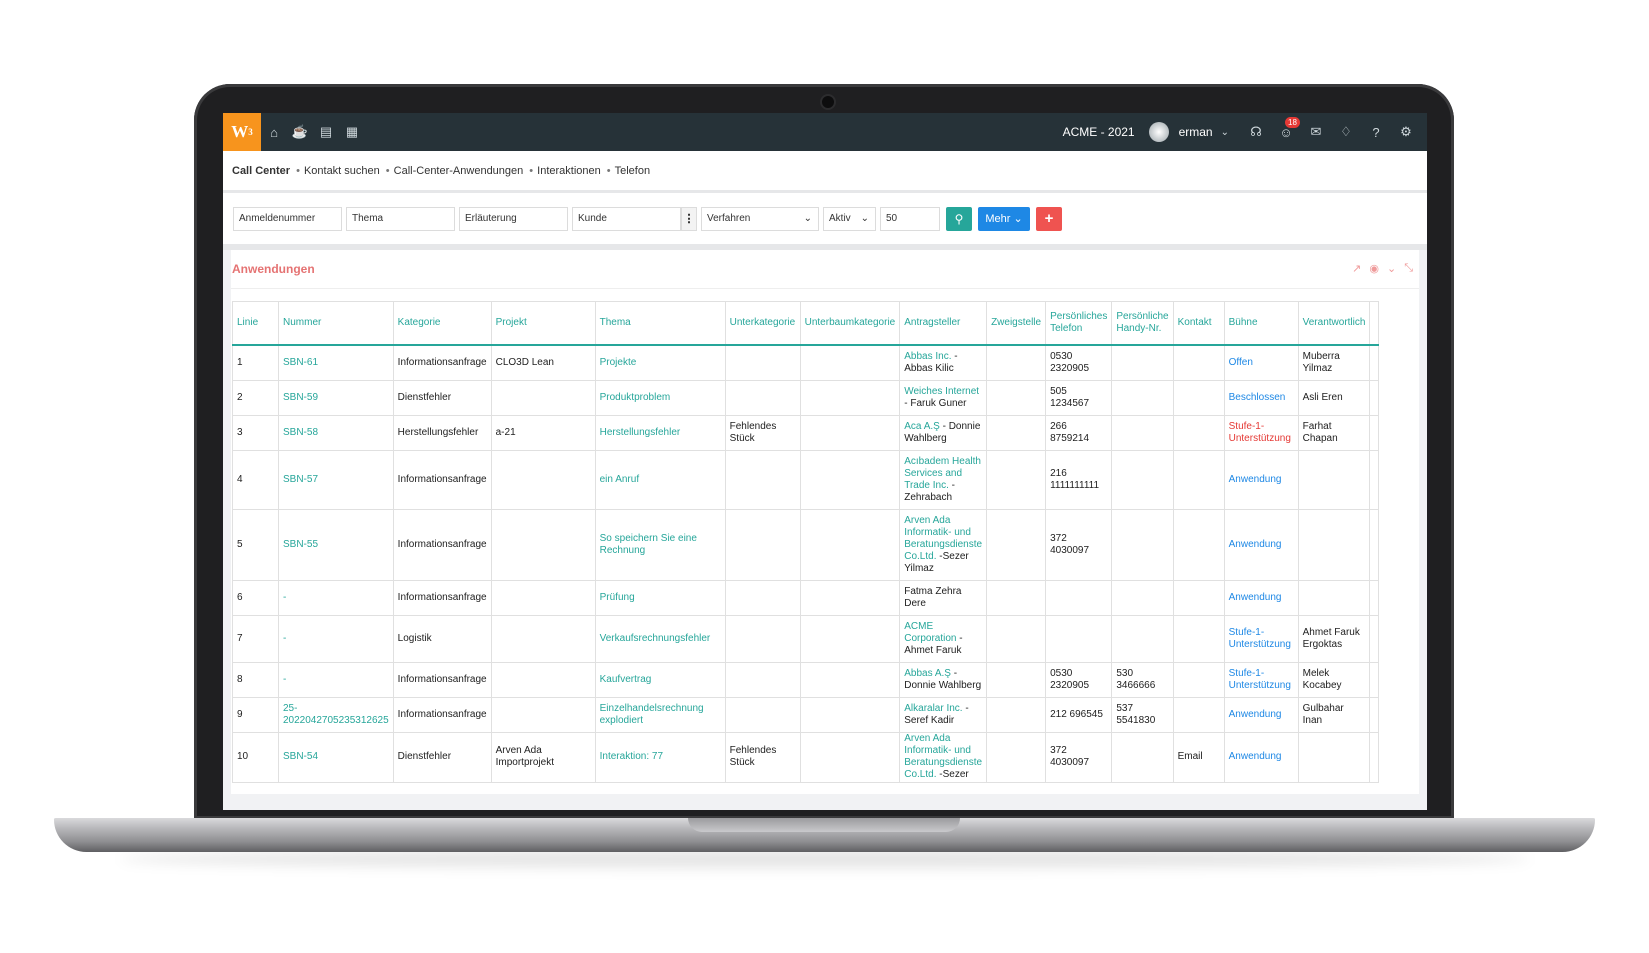 This screenshot has height=953, width=1649. I want to click on column-header: Nummer, so click(336, 323).